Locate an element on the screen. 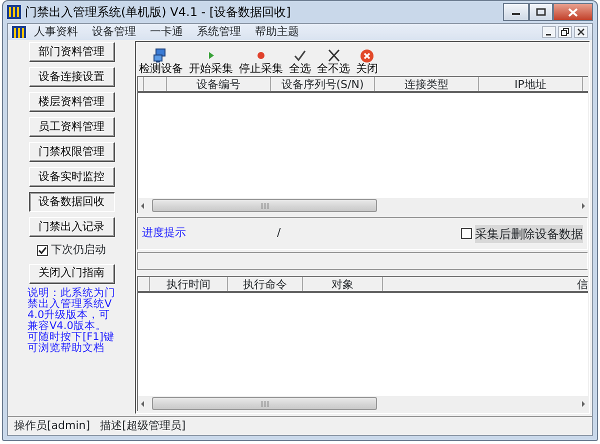 The image size is (600, 444). toolbar-button: 检测设备 is located at coordinates (161, 61).